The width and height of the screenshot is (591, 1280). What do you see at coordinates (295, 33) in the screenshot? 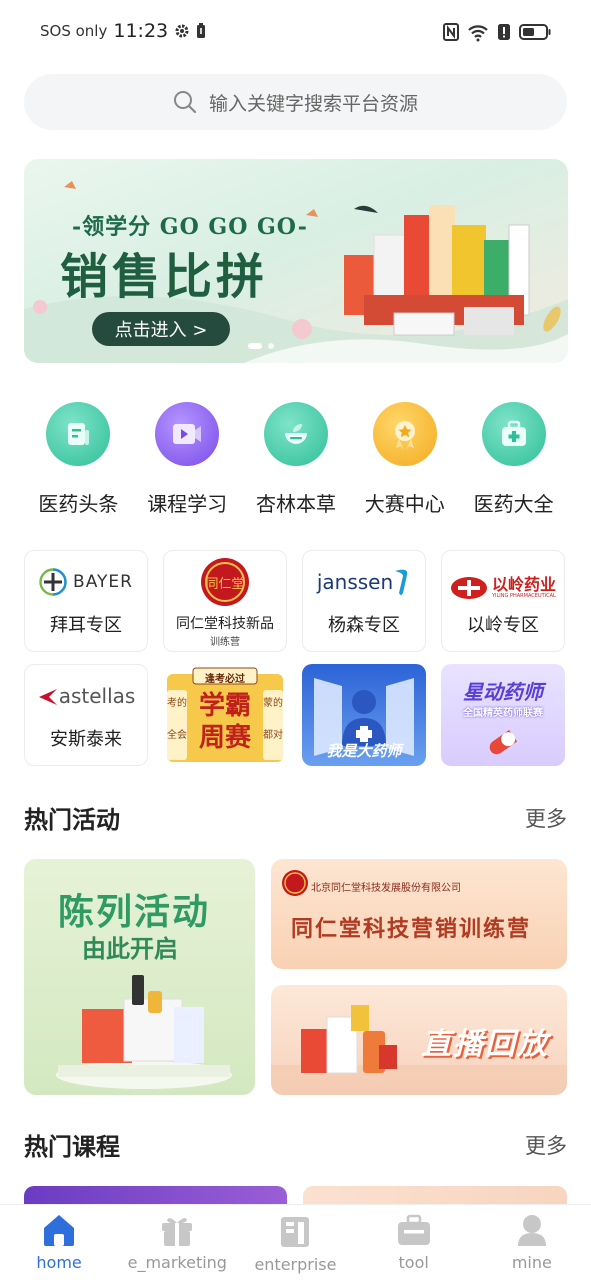
I see `status-bar: SOS only 11:23` at bounding box center [295, 33].